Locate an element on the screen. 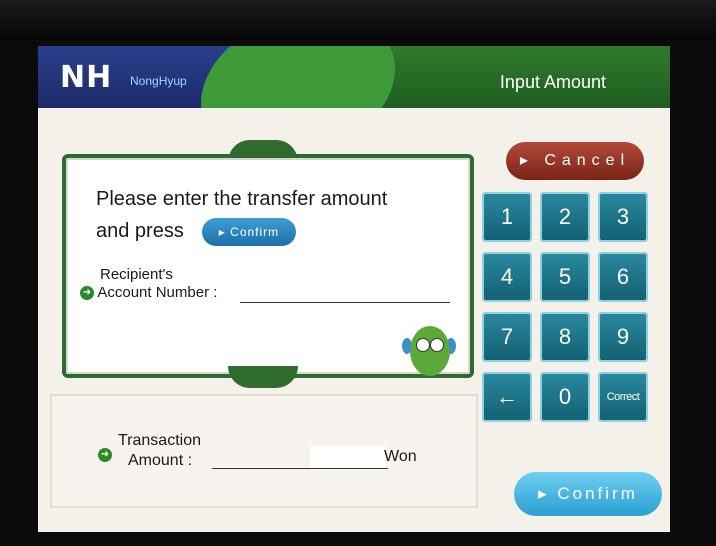 This screenshot has width=716, height=546. atm-bezel is located at coordinates (358, 20).